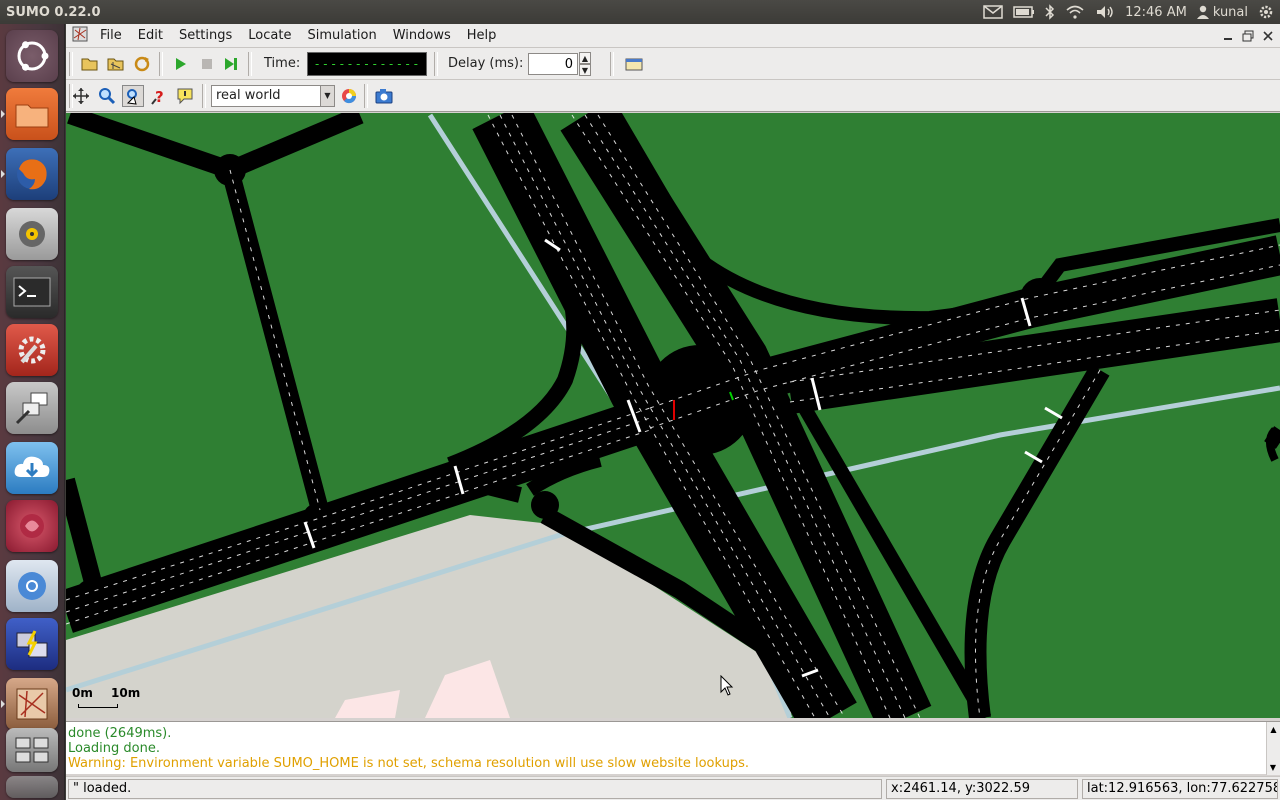  What do you see at coordinates (1273, 767) in the screenshot?
I see `scroll-down-icon: ▼` at bounding box center [1273, 767].